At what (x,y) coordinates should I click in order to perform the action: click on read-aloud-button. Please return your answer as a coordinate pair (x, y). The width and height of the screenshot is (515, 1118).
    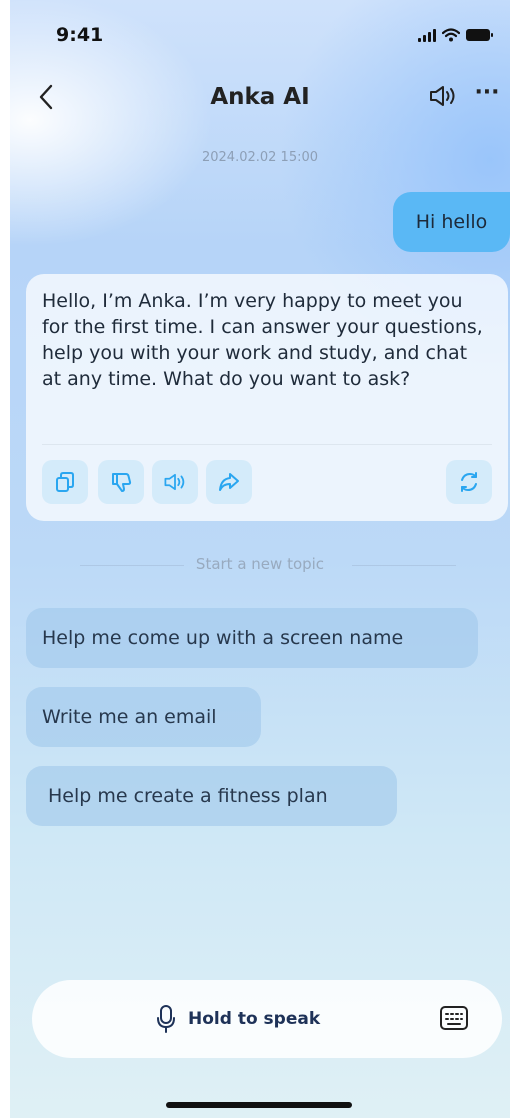
    Looking at the image, I should click on (175, 482).